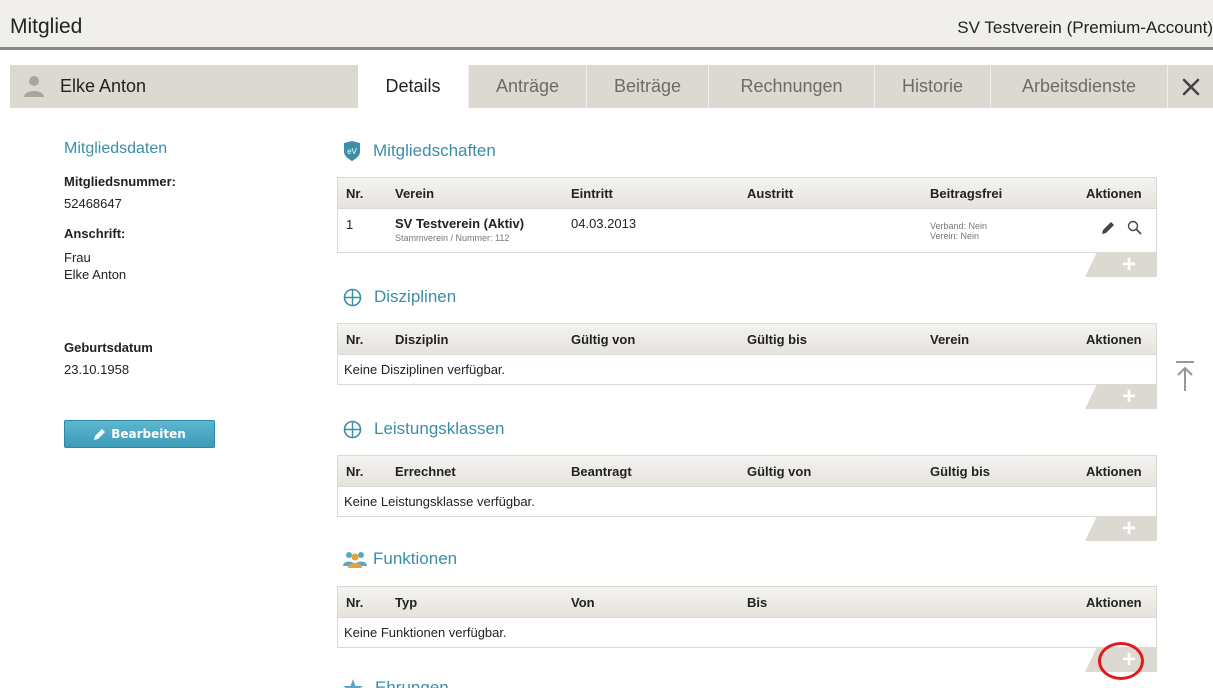  What do you see at coordinates (791, 86) in the screenshot?
I see `tab-rechnungen: Rechnungen` at bounding box center [791, 86].